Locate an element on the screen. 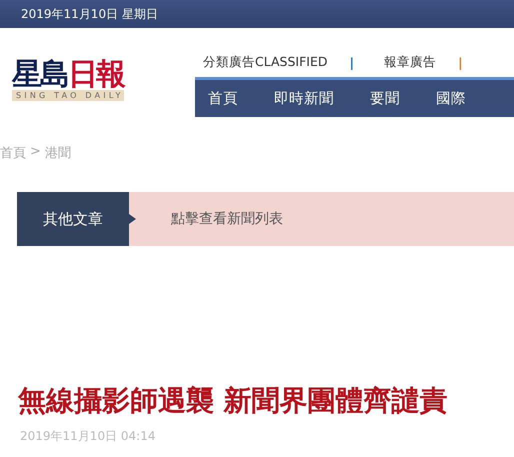 The image size is (514, 457). logo: 星島日報 SING TAO DAILY is located at coordinates (68, 80).